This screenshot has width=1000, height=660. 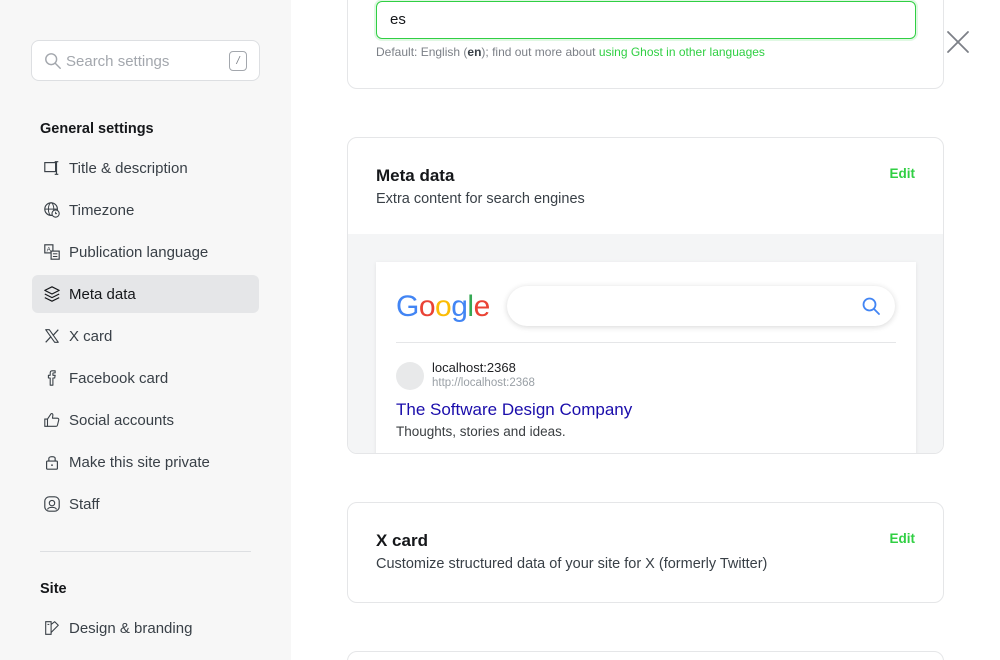 What do you see at coordinates (646, 20) in the screenshot?
I see `publication-language-input: es` at bounding box center [646, 20].